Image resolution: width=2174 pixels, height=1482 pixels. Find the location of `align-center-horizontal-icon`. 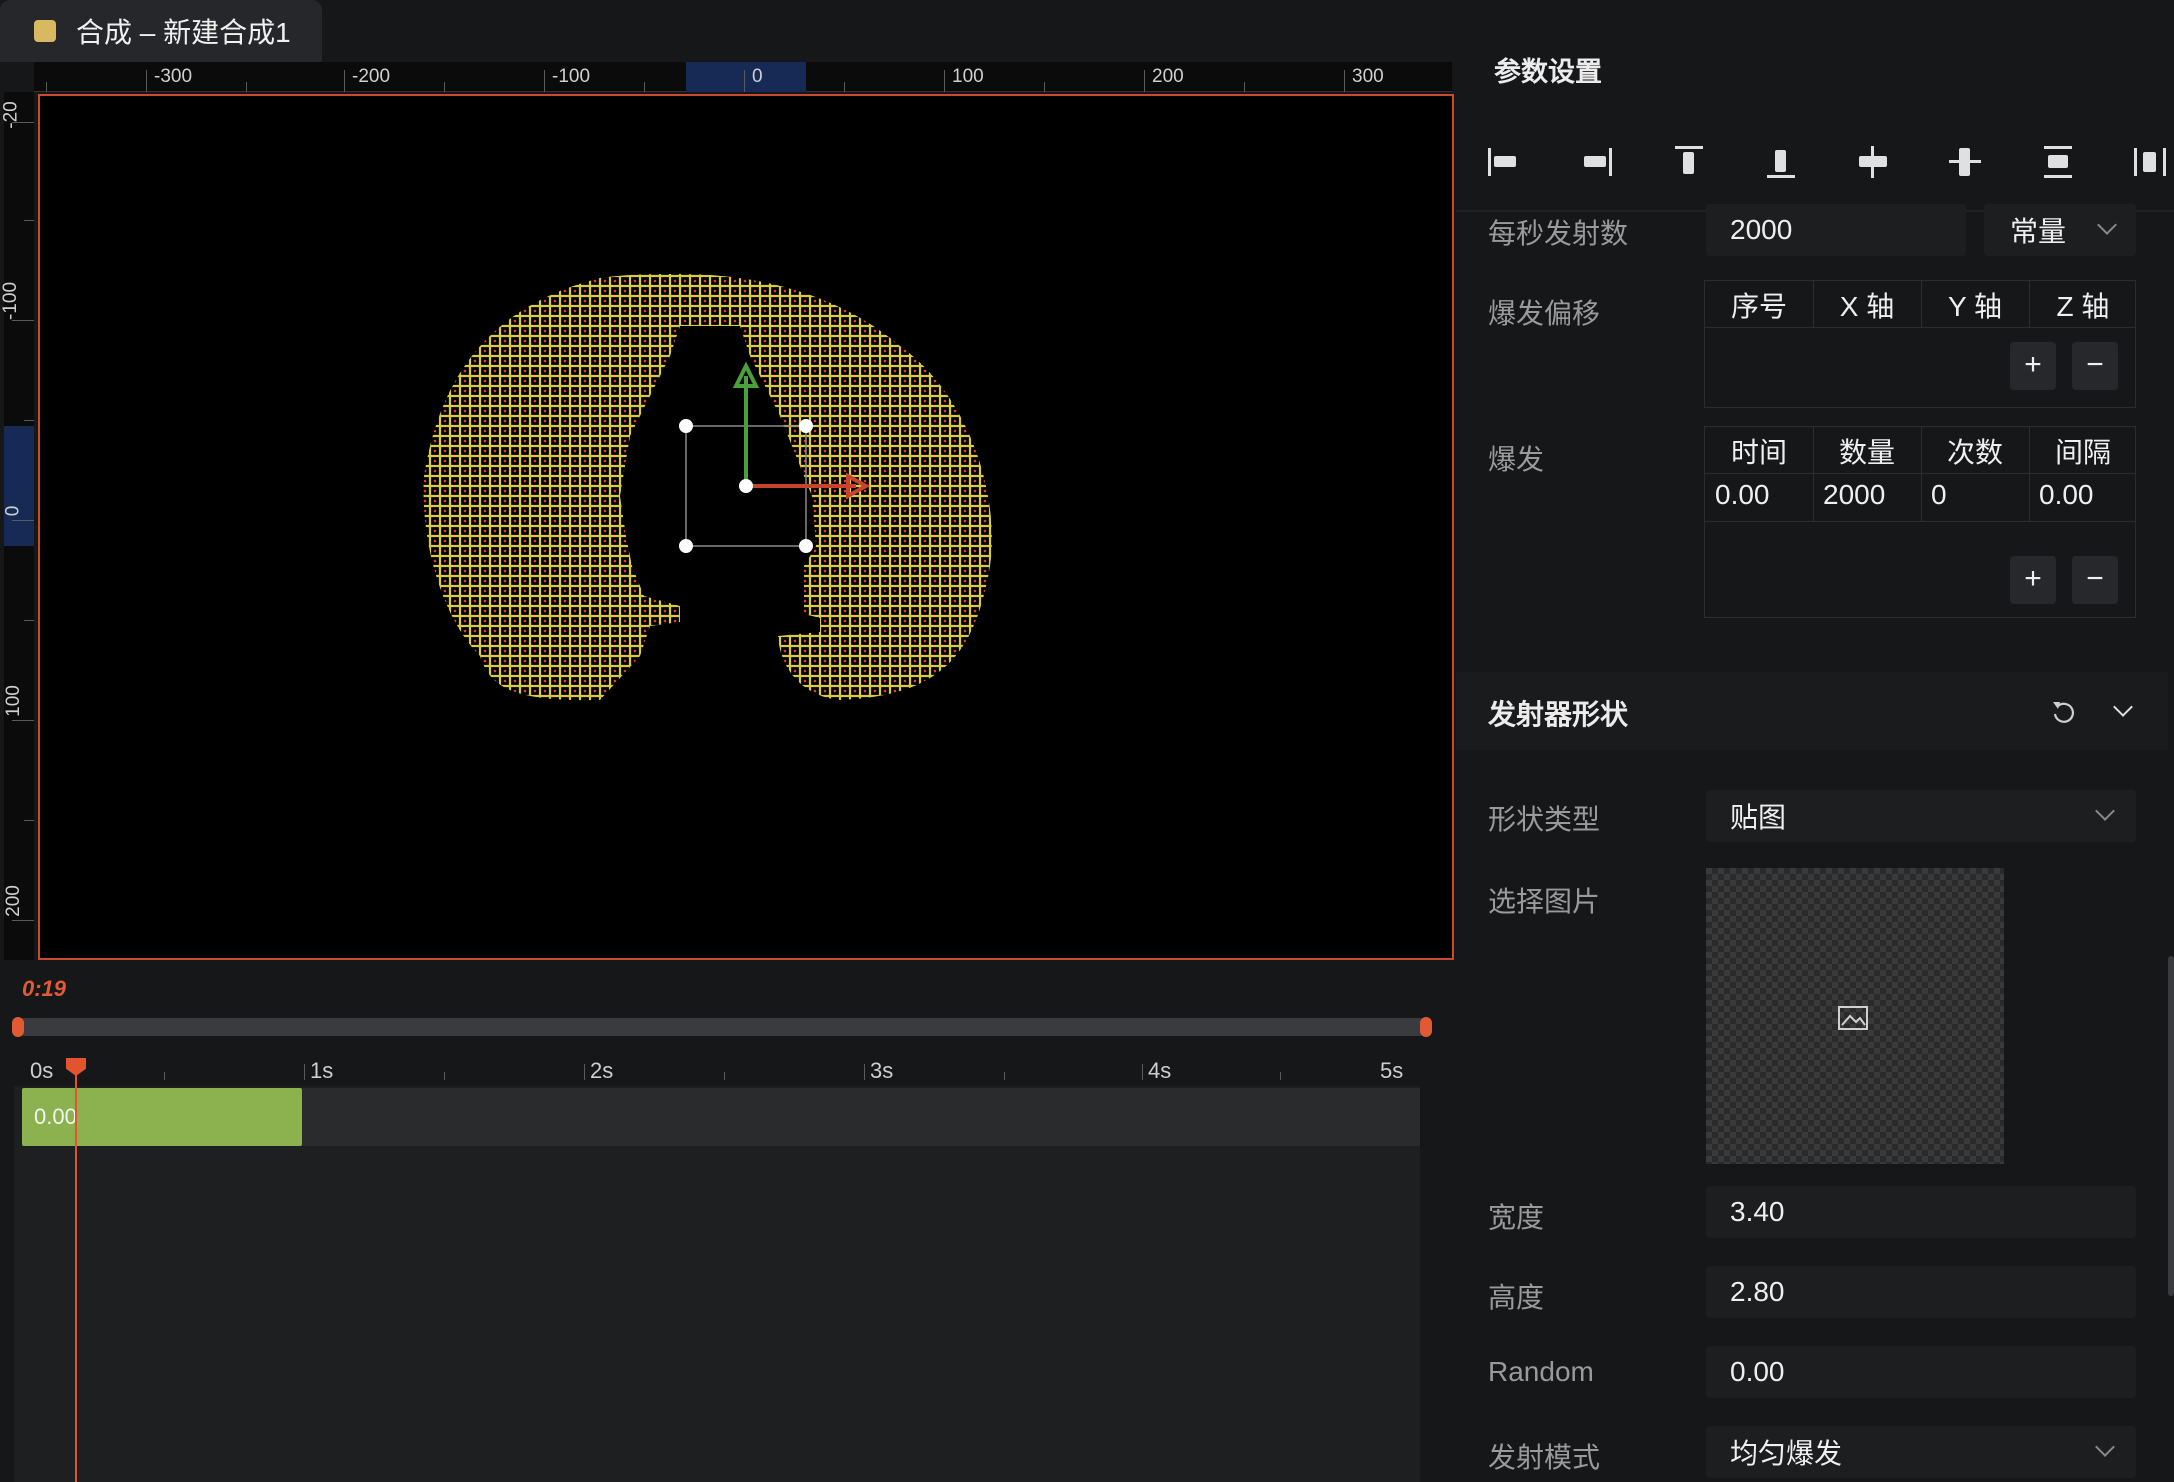

align-center-horizontal-icon is located at coordinates (1965, 162).